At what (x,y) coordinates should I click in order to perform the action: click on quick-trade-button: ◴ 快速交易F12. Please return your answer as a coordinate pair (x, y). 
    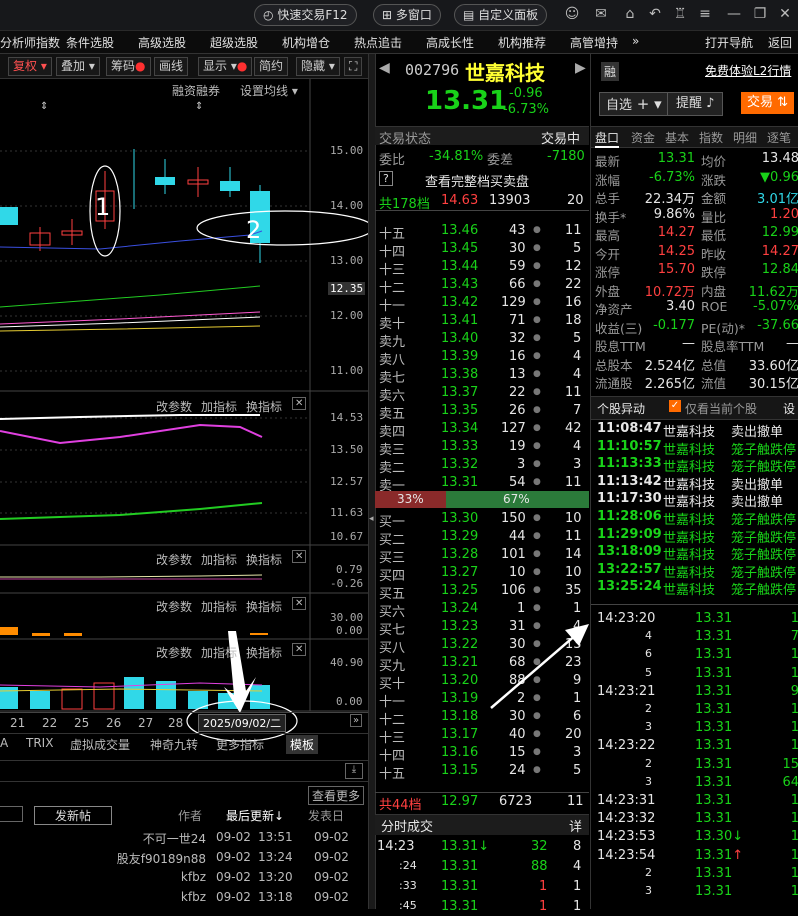
    Looking at the image, I should click on (305, 15).